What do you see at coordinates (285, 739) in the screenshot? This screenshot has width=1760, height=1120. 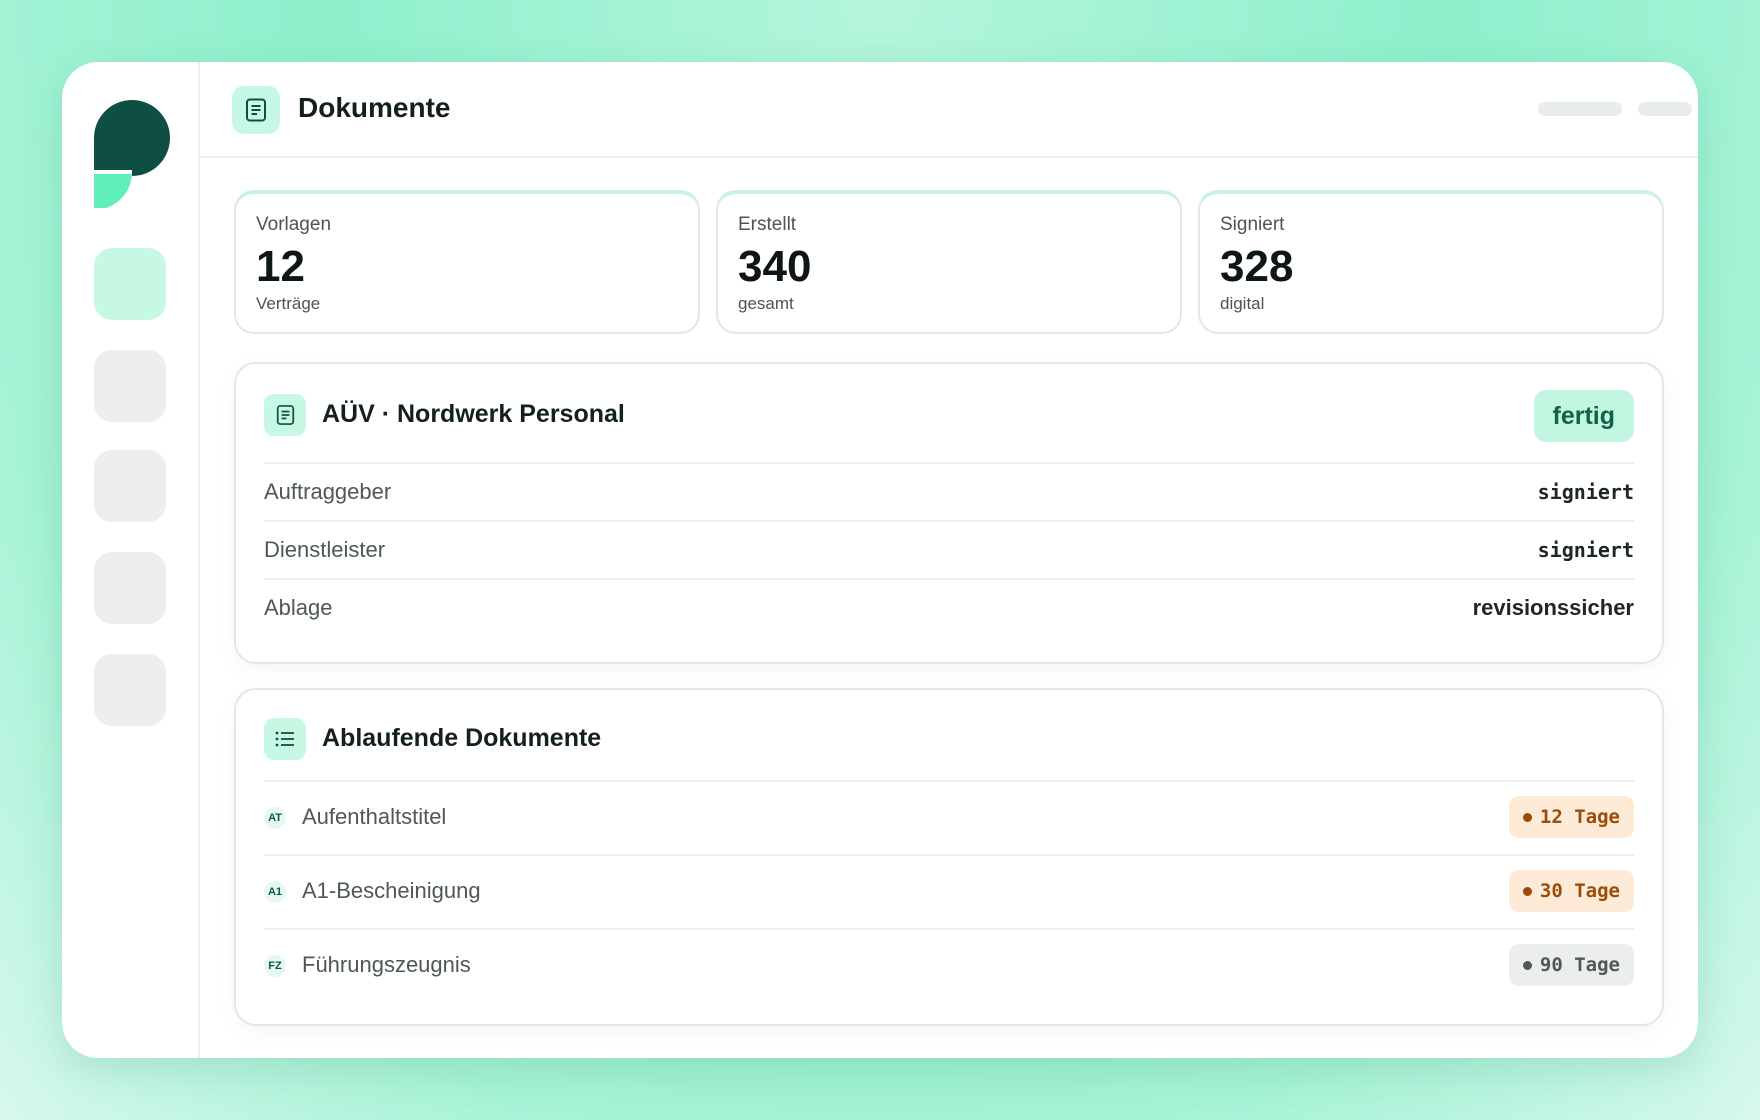 I see `list-icon` at bounding box center [285, 739].